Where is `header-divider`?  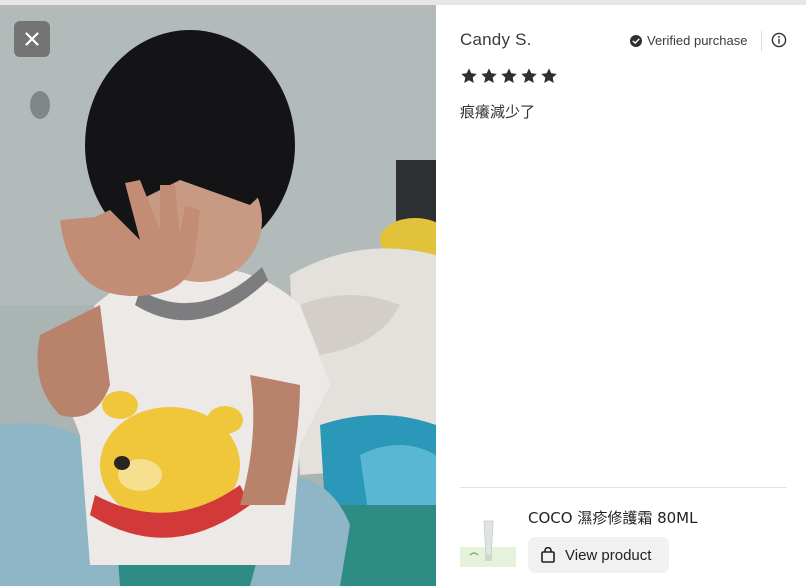
header-divider is located at coordinates (761, 41).